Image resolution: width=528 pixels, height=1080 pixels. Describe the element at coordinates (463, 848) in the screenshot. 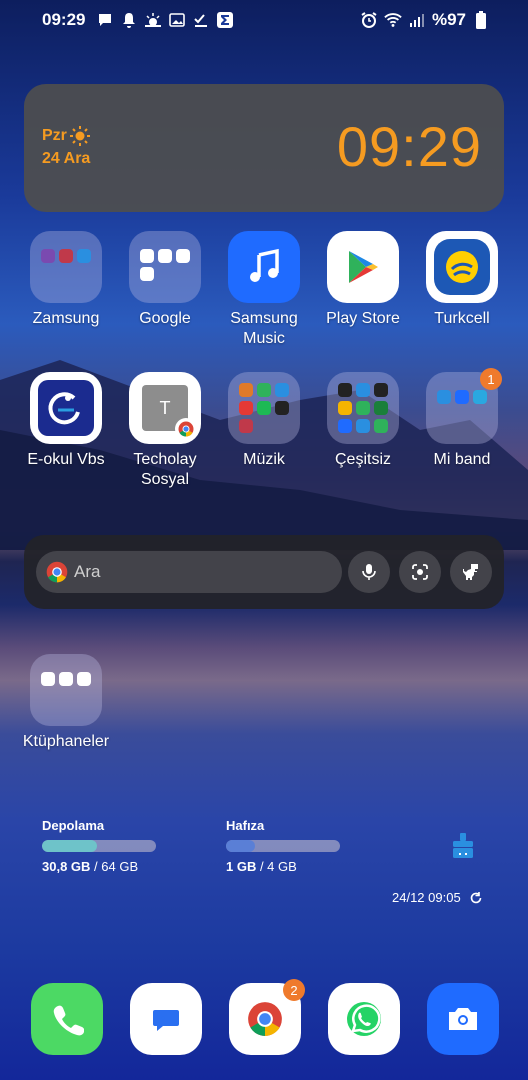

I see `clean-broom-icon` at that location.